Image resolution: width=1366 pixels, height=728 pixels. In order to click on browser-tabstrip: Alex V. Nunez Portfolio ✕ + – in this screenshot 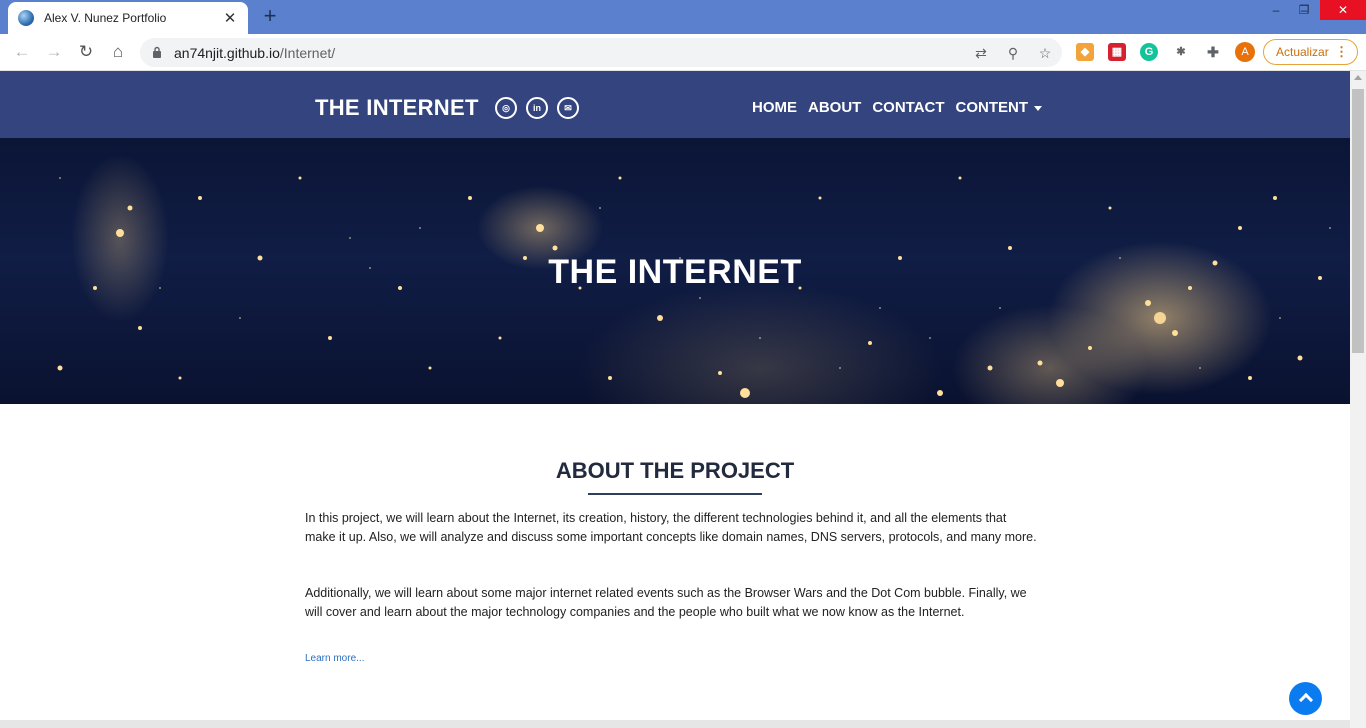, I will do `click(683, 17)`.